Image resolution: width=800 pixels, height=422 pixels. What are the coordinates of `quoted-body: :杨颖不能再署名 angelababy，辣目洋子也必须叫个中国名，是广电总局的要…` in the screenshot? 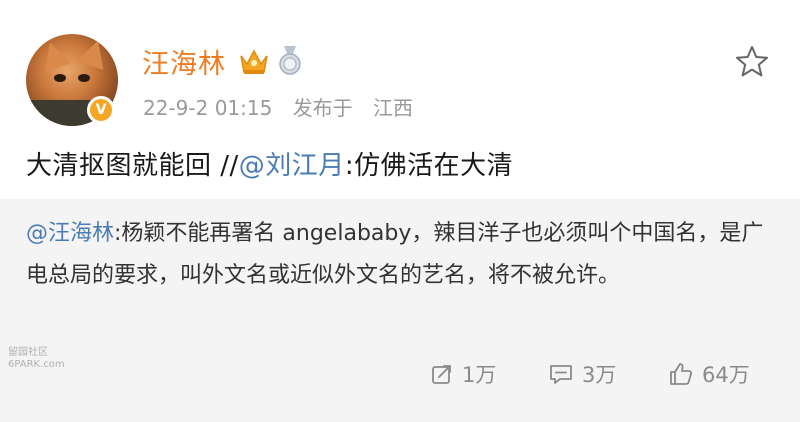 It's located at (395, 254).